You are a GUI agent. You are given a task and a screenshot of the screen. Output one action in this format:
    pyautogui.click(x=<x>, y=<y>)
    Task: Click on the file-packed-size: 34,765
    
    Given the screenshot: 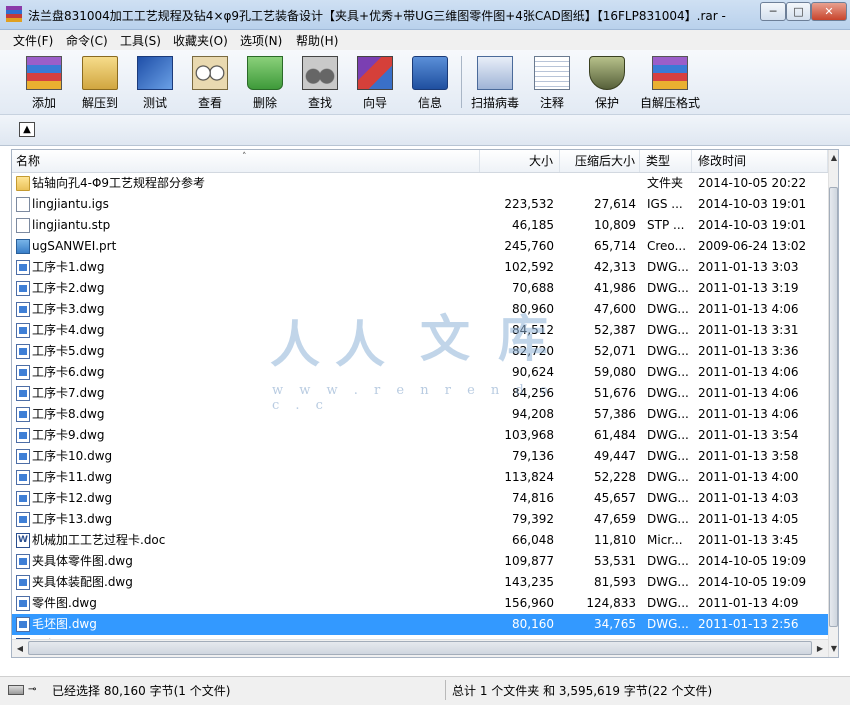 What is the action you would take?
    pyautogui.click(x=615, y=624)
    